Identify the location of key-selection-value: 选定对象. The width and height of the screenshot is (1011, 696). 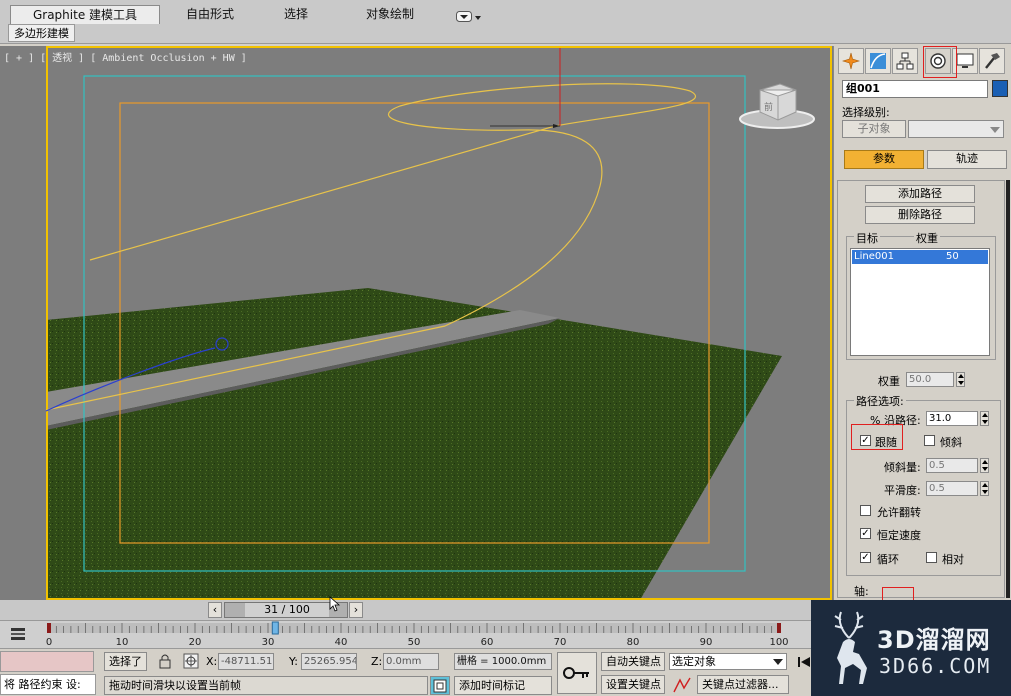
(694, 661).